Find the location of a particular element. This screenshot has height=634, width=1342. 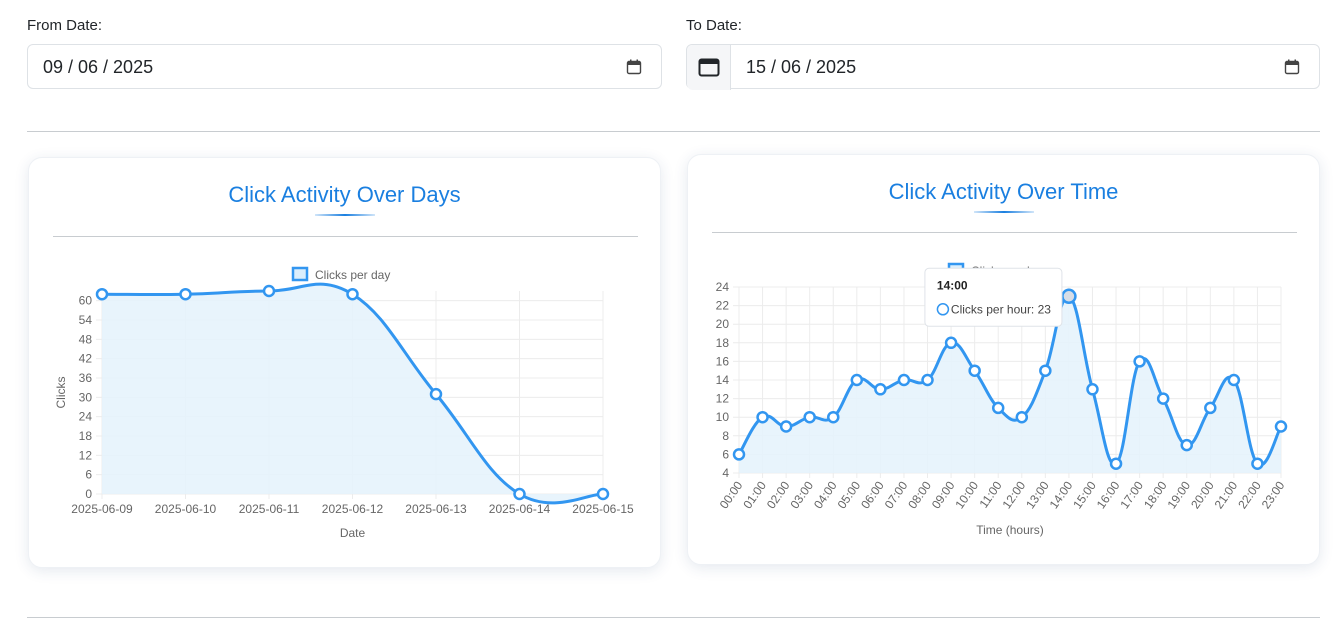

legend-label: Clicks per day is located at coordinates (352, 275).